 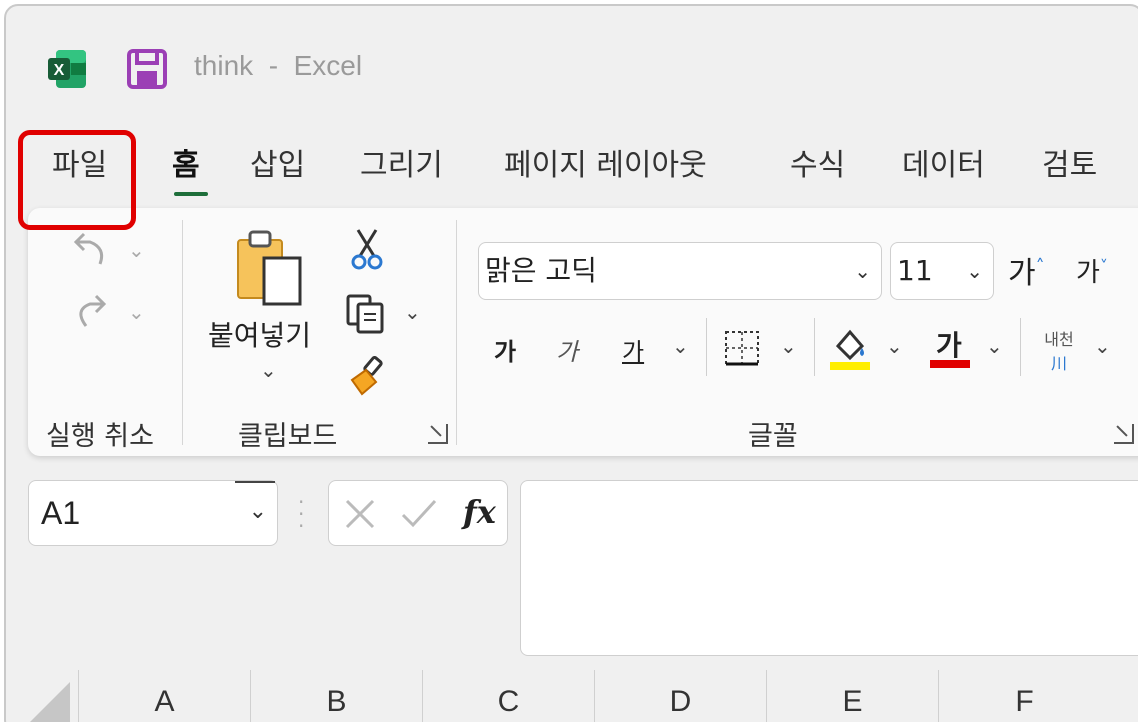 I want to click on namebox-separator, so click(x=255, y=482).